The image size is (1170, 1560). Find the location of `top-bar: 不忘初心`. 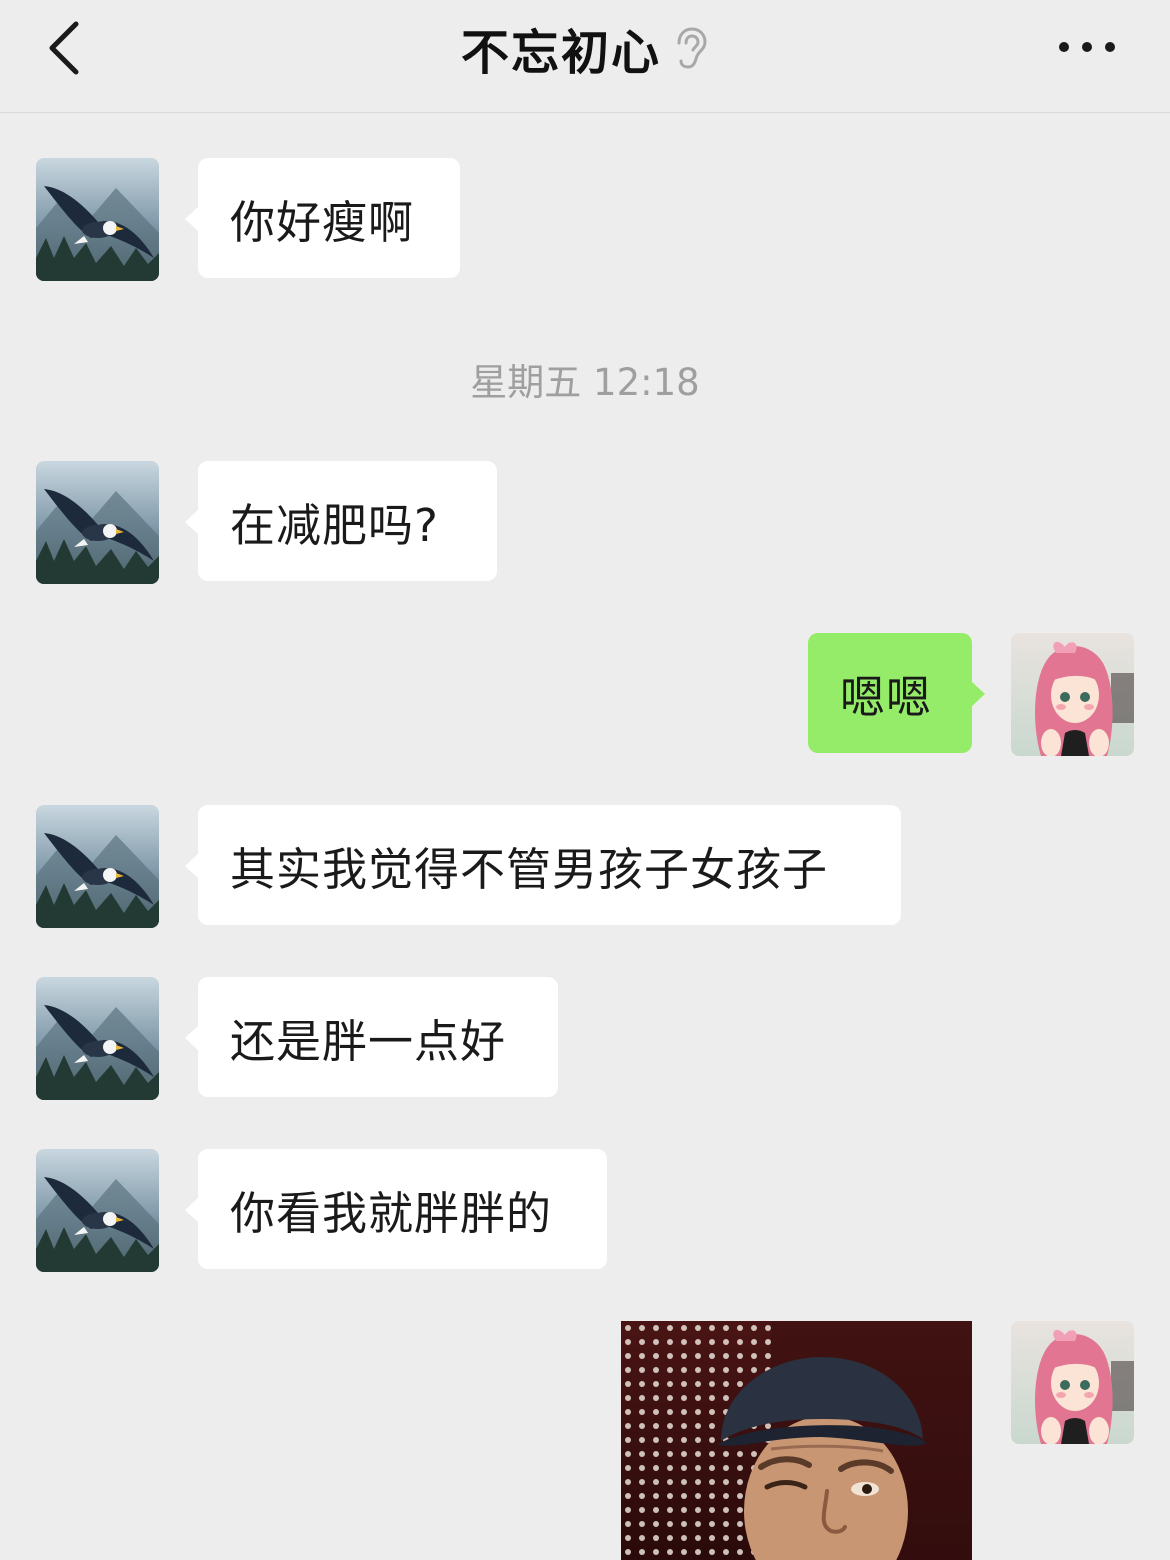

top-bar: 不忘初心 is located at coordinates (585, 56).